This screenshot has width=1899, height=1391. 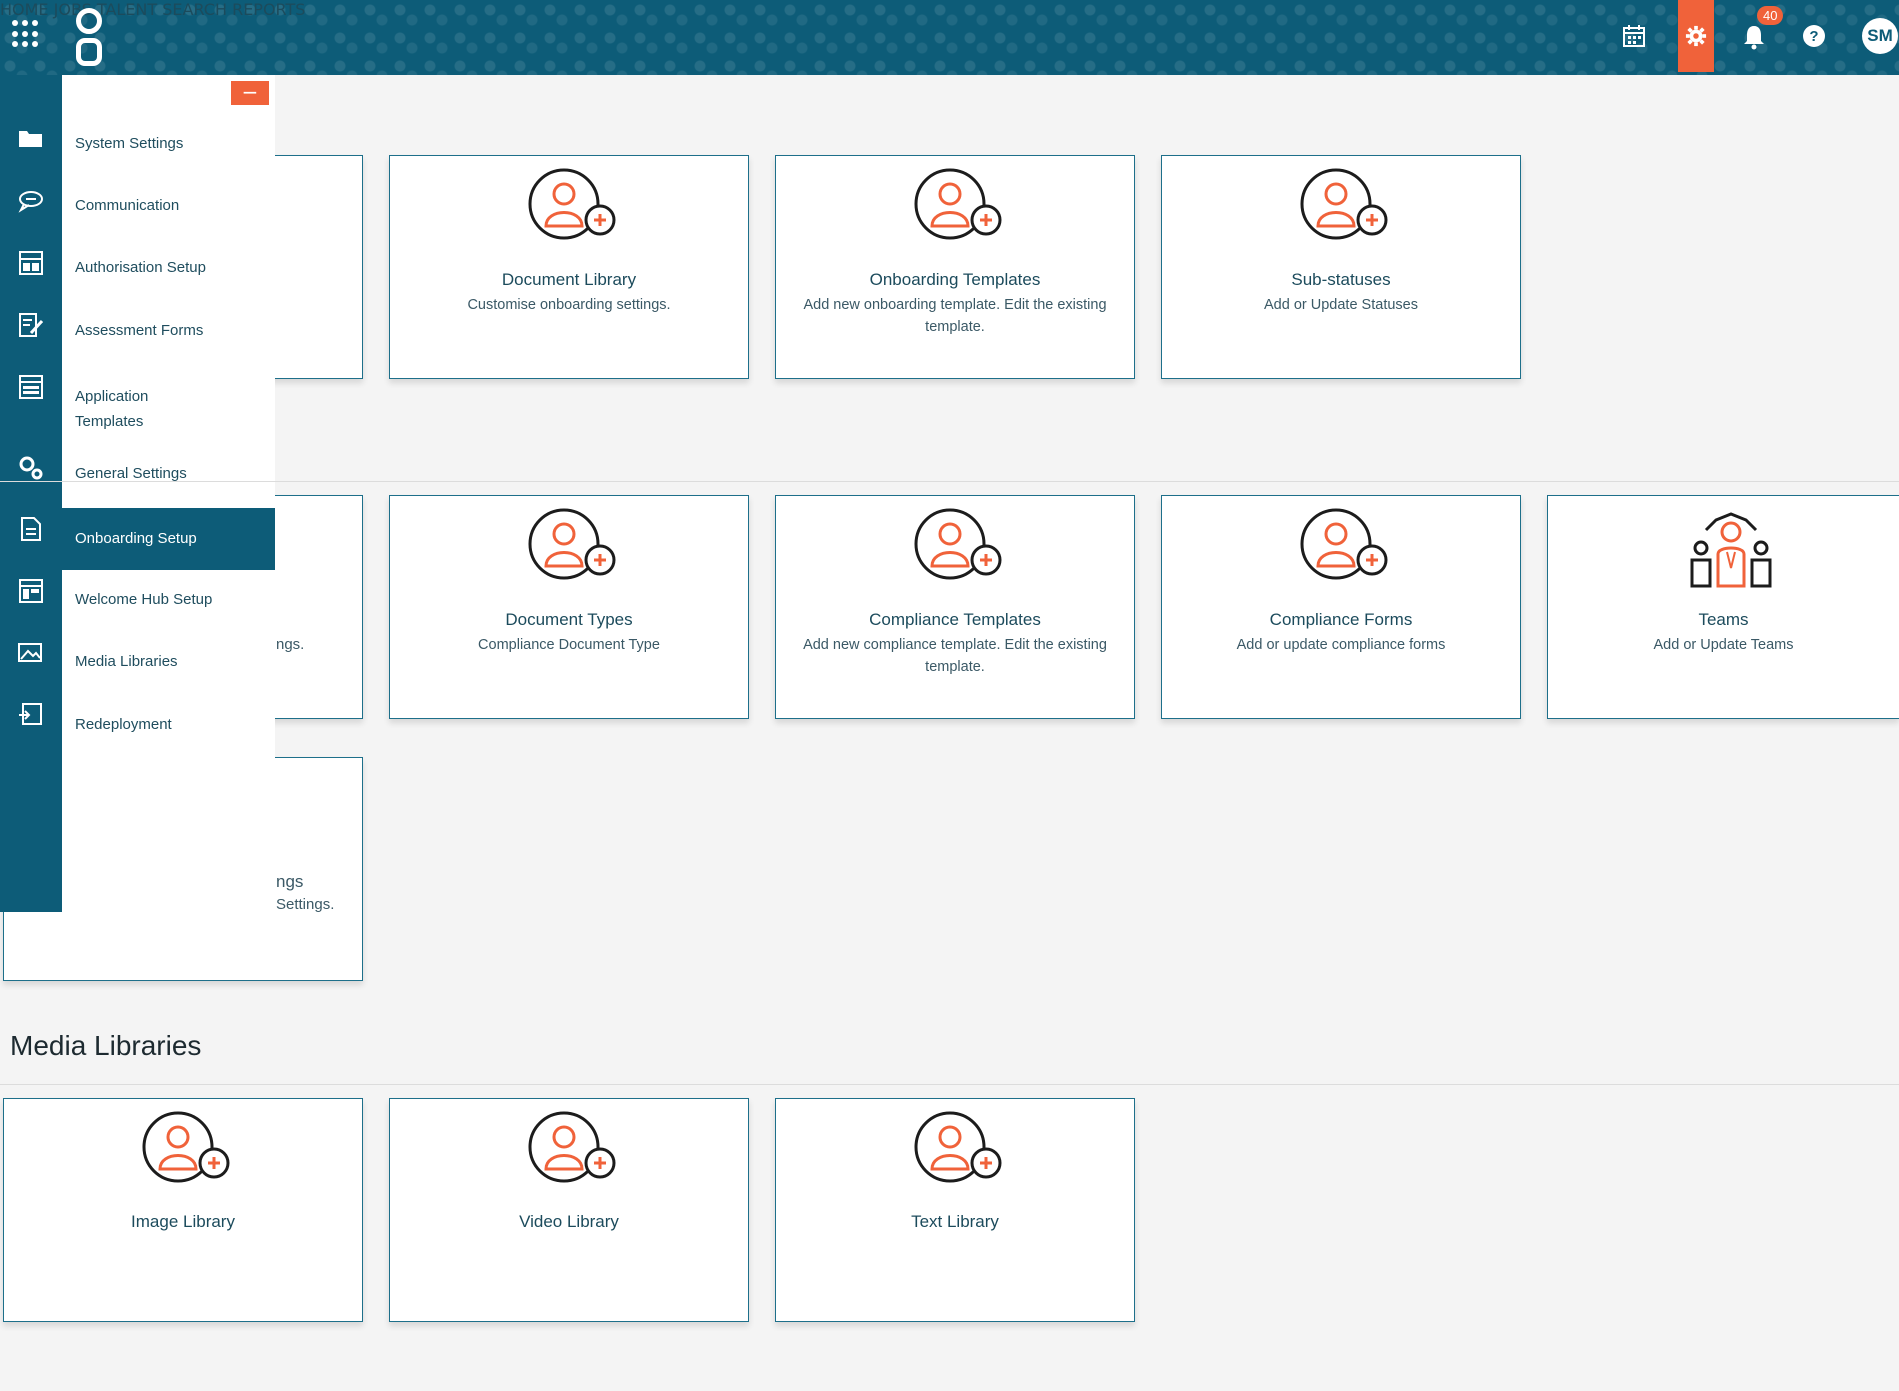 What do you see at coordinates (31, 202) in the screenshot?
I see `chat-icon` at bounding box center [31, 202].